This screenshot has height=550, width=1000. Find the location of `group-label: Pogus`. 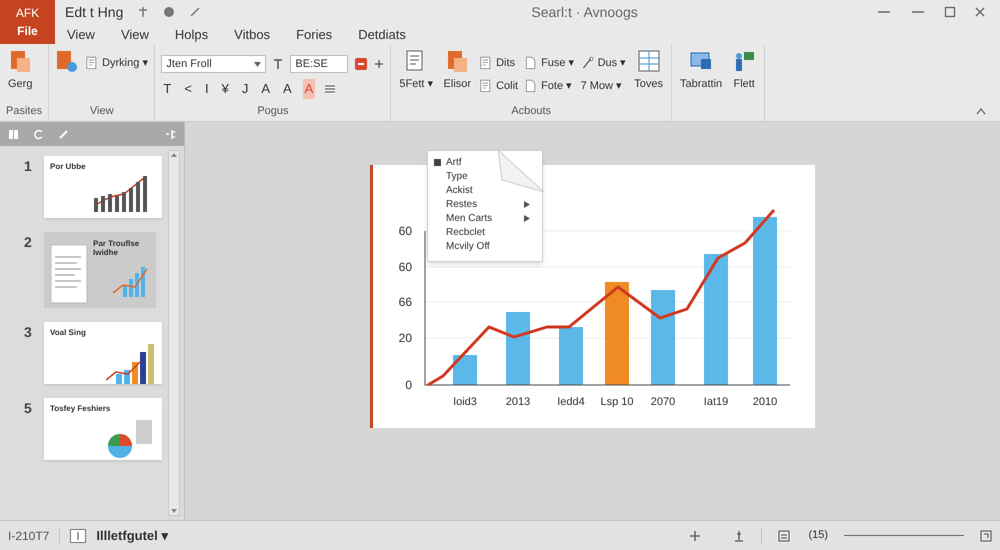

group-label: Pogus is located at coordinates (273, 111).